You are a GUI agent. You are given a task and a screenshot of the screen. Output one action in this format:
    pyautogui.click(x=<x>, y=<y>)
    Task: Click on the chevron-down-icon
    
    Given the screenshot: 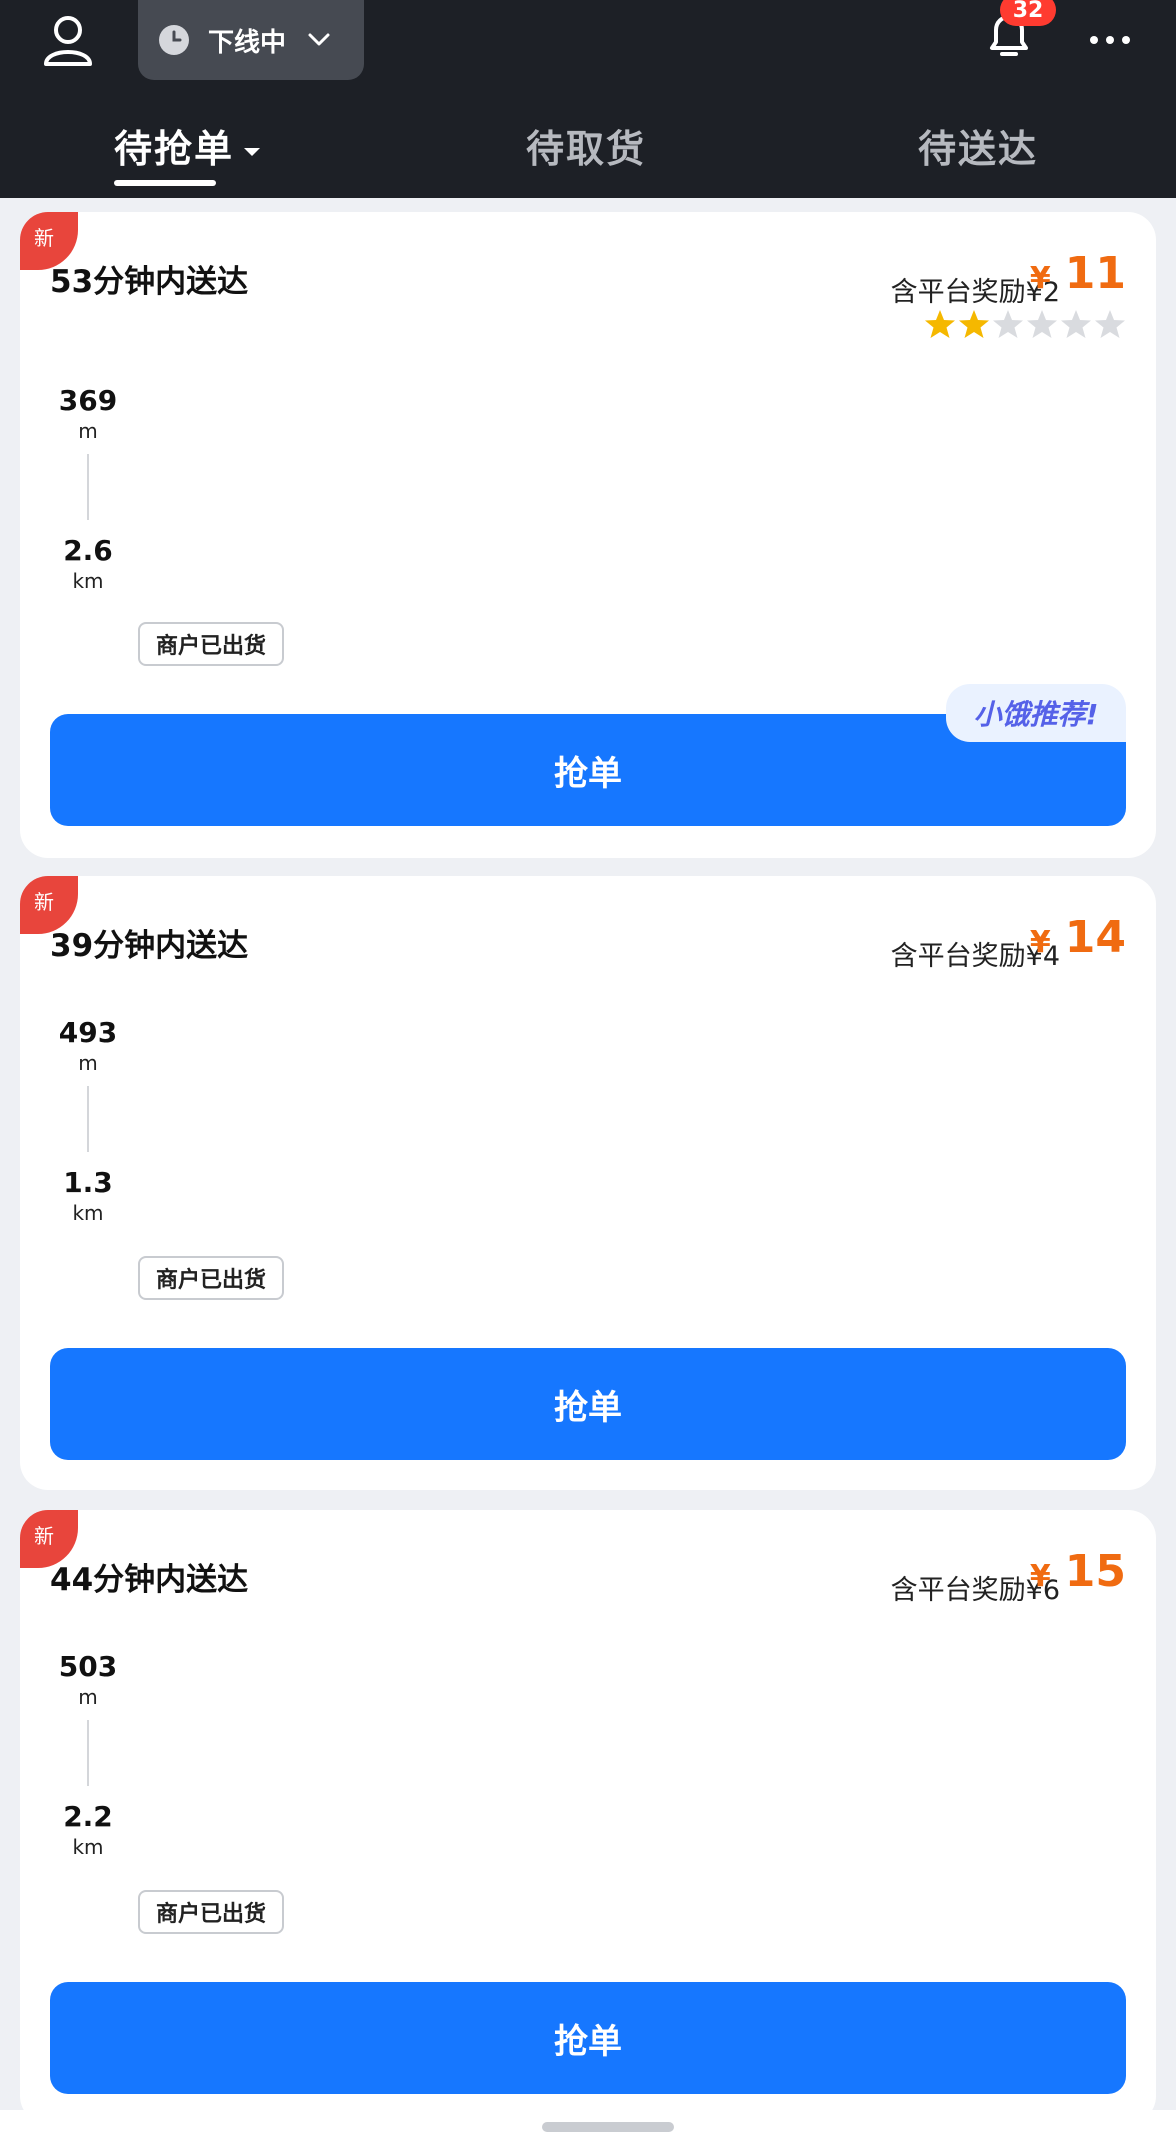 What is the action you would take?
    pyautogui.click(x=319, y=39)
    